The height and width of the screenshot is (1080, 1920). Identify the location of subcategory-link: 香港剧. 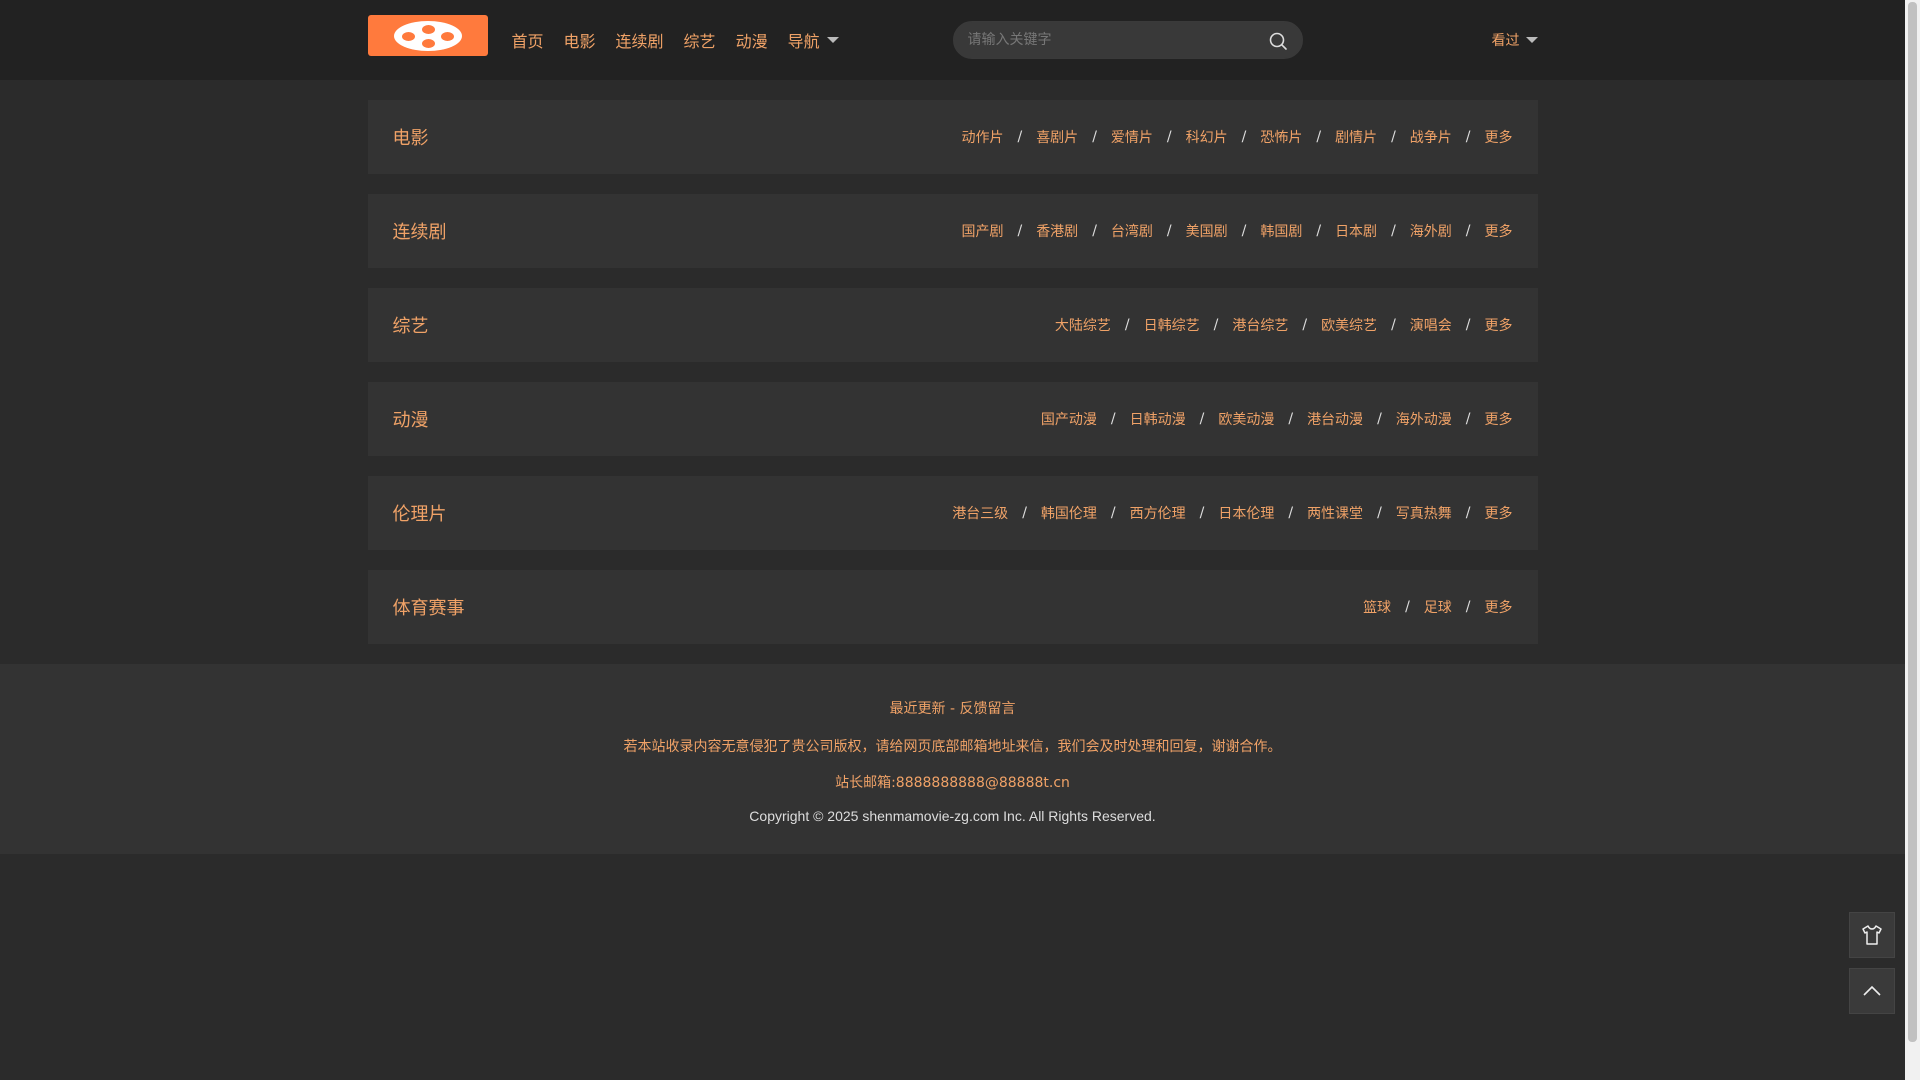
(1057, 231).